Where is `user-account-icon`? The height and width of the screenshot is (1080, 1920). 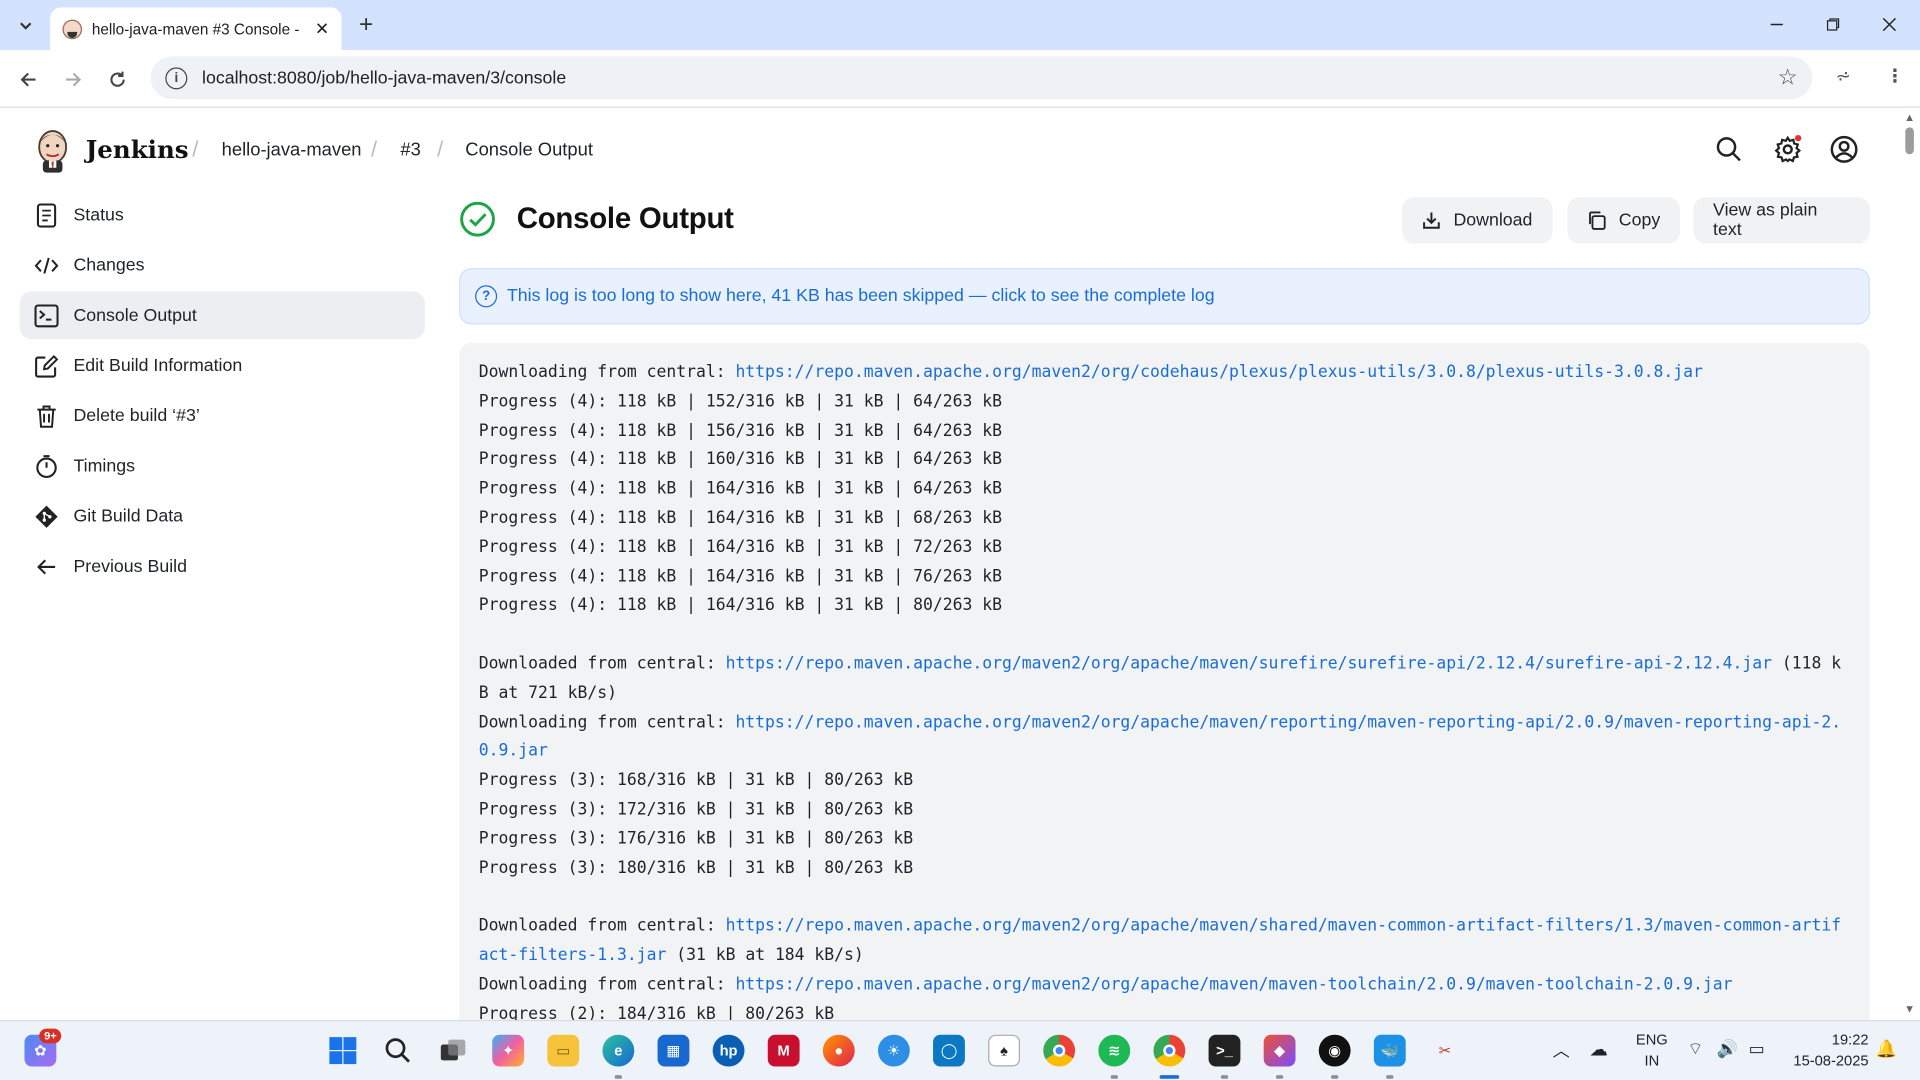
user-account-icon is located at coordinates (1843, 149).